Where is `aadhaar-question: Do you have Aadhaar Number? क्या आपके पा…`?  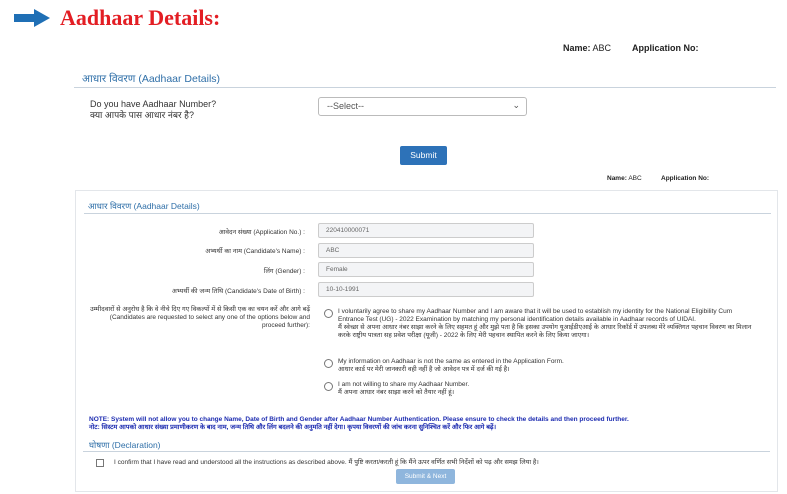 aadhaar-question: Do you have Aadhaar Number? क्या आपके पा… is located at coordinates (153, 109).